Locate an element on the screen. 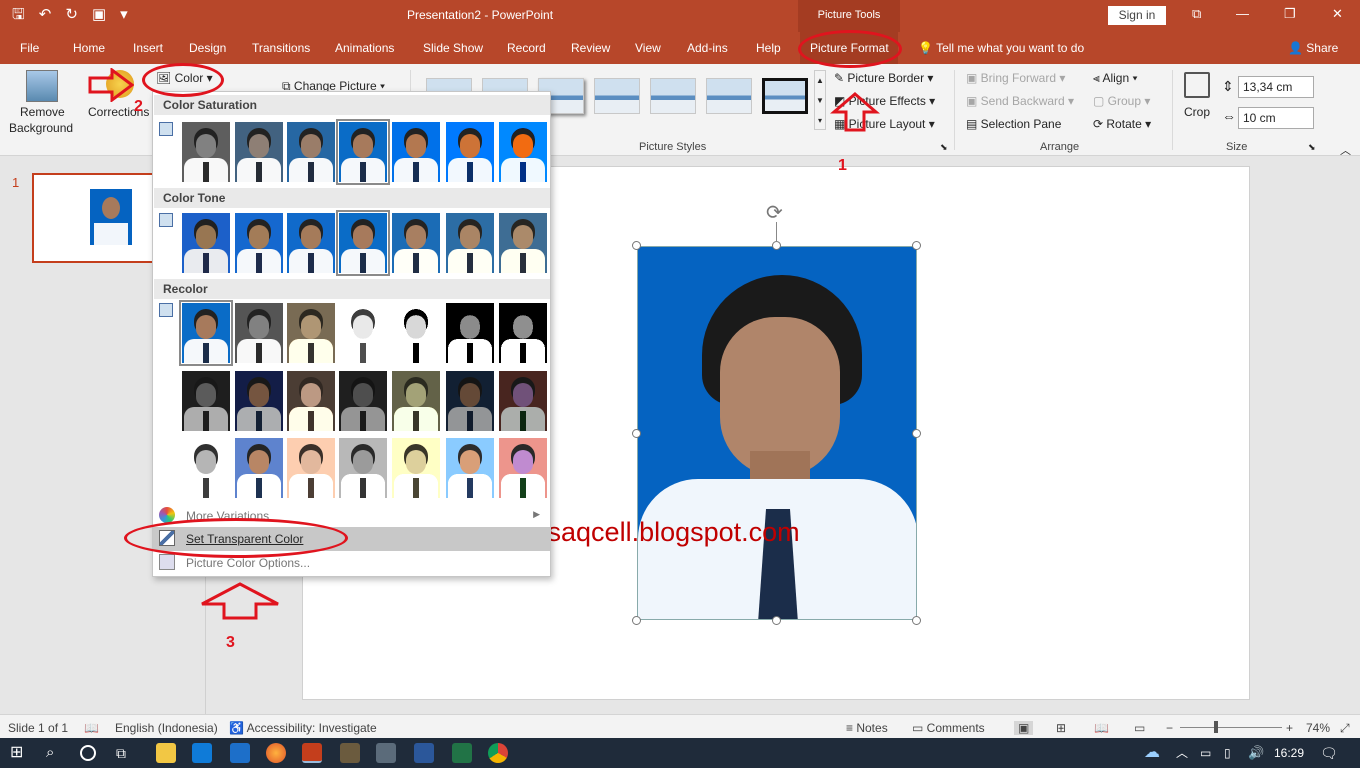 The image size is (1360, 768). taskbar-clock: 16:29 is located at coordinates (1289, 753).